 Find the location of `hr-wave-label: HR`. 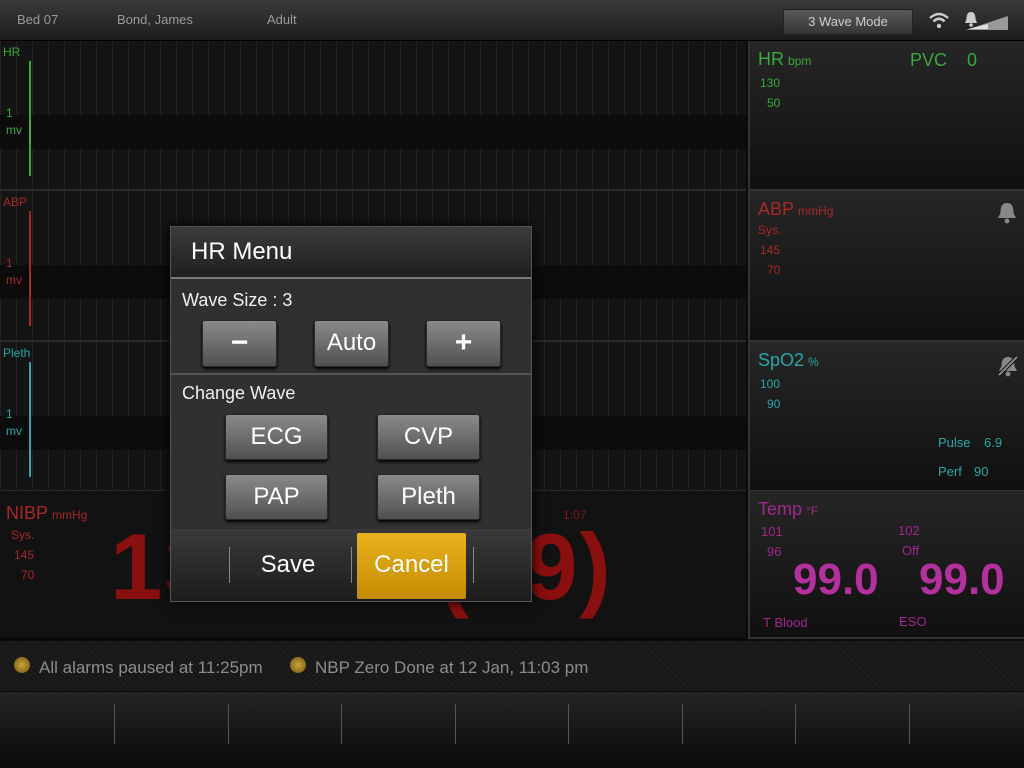

hr-wave-label: HR is located at coordinates (12, 52).